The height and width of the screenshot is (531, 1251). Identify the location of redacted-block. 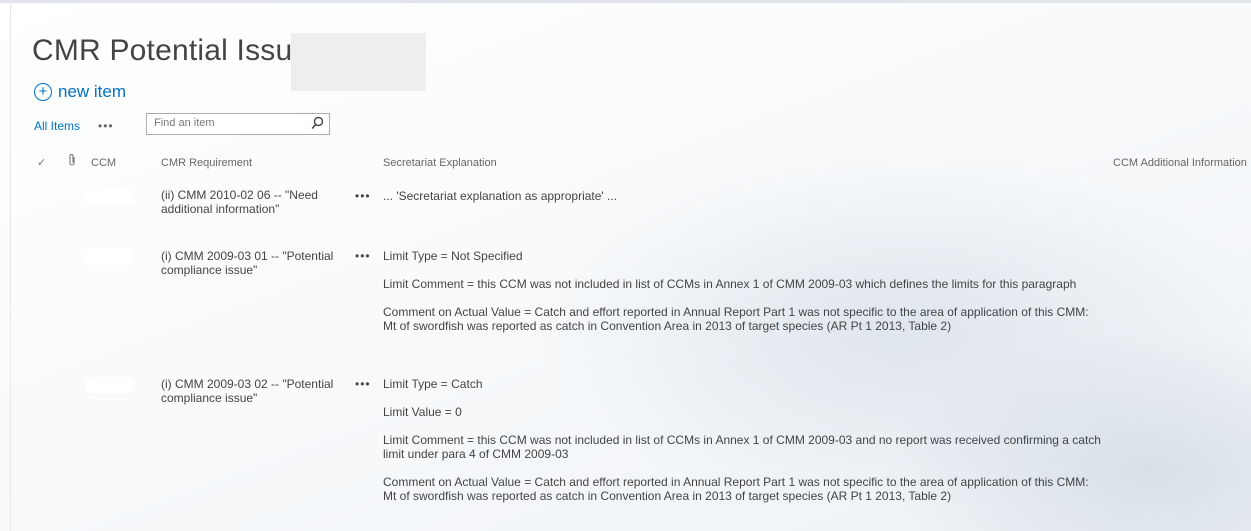
(358, 62).